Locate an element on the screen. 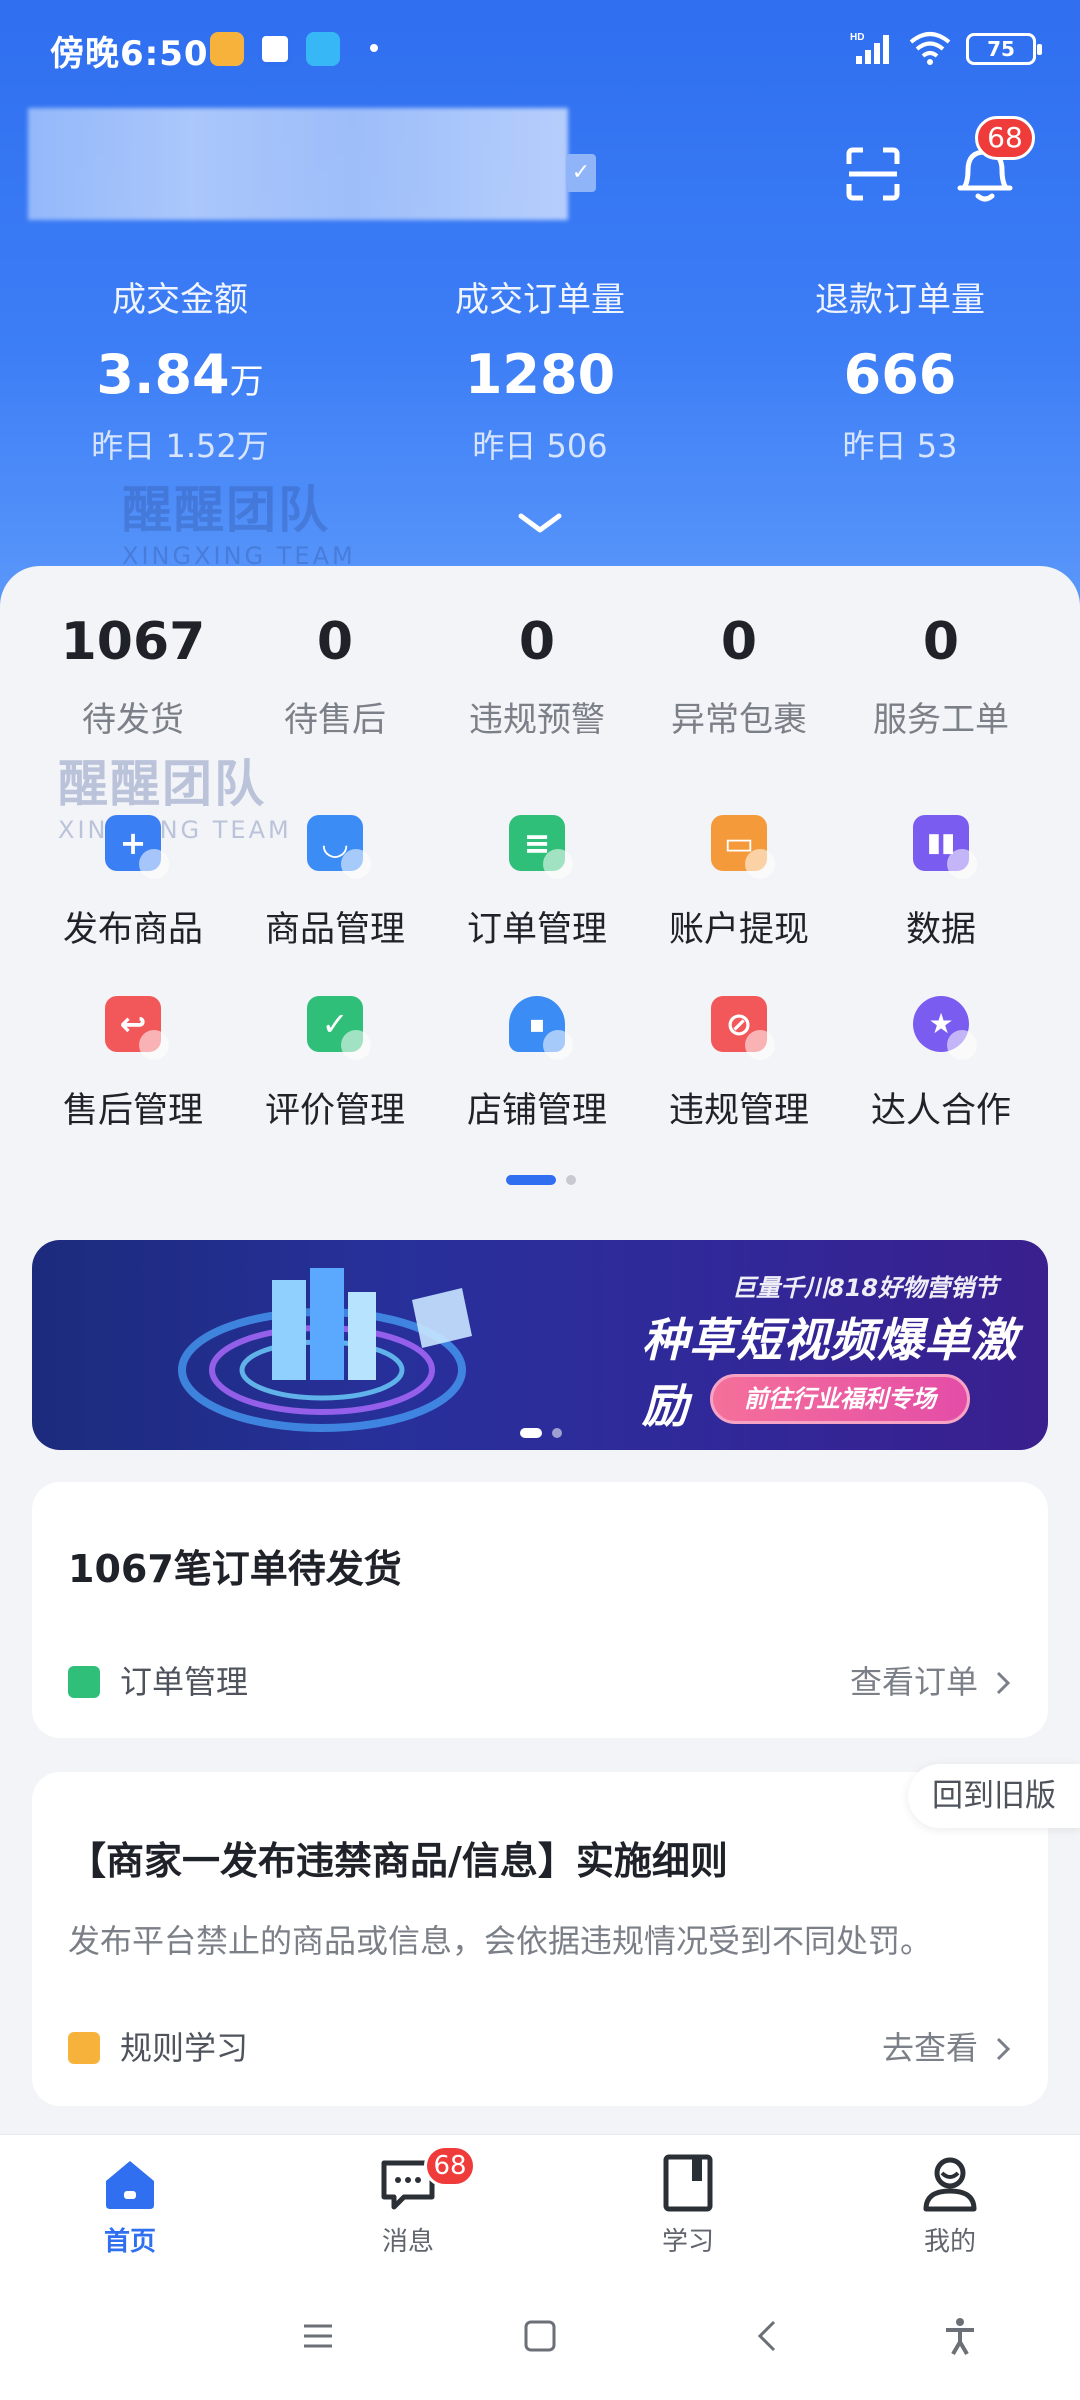 Image resolution: width=1080 pixels, height=2400 pixels. home-icon is located at coordinates (130, 2185).